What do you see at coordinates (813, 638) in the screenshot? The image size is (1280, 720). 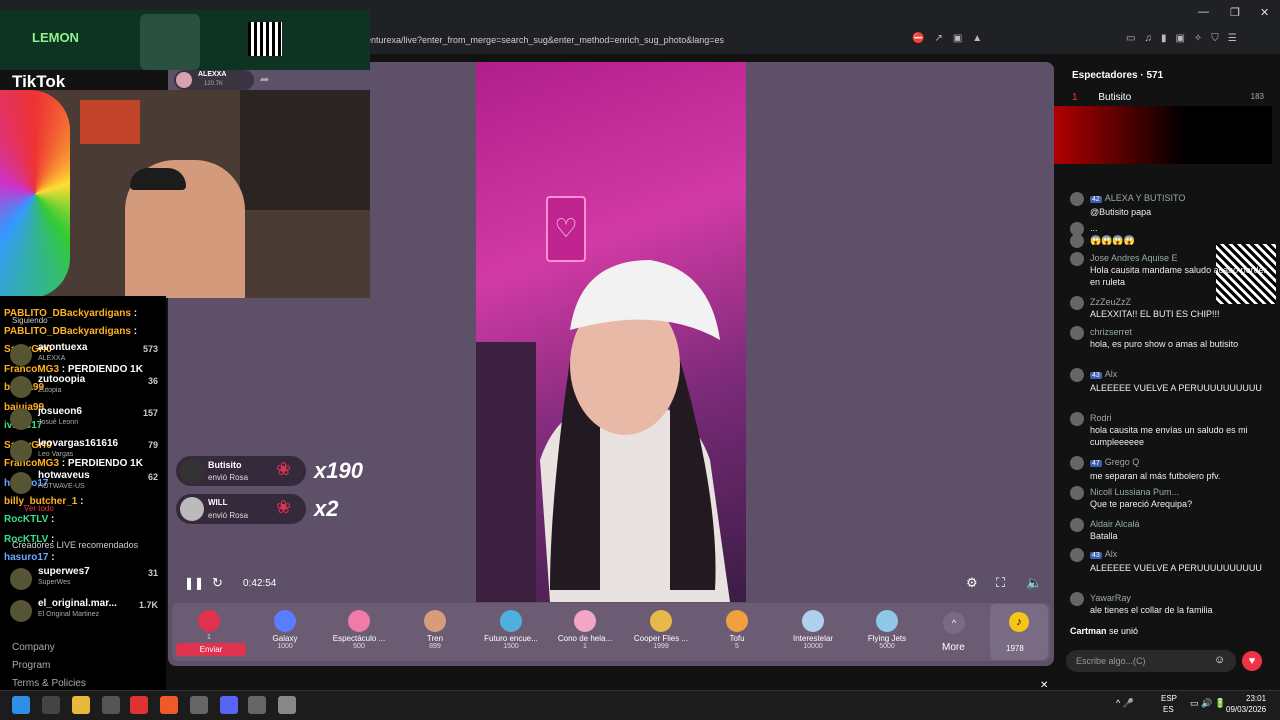 I see `gift-name: Interestelar` at bounding box center [813, 638].